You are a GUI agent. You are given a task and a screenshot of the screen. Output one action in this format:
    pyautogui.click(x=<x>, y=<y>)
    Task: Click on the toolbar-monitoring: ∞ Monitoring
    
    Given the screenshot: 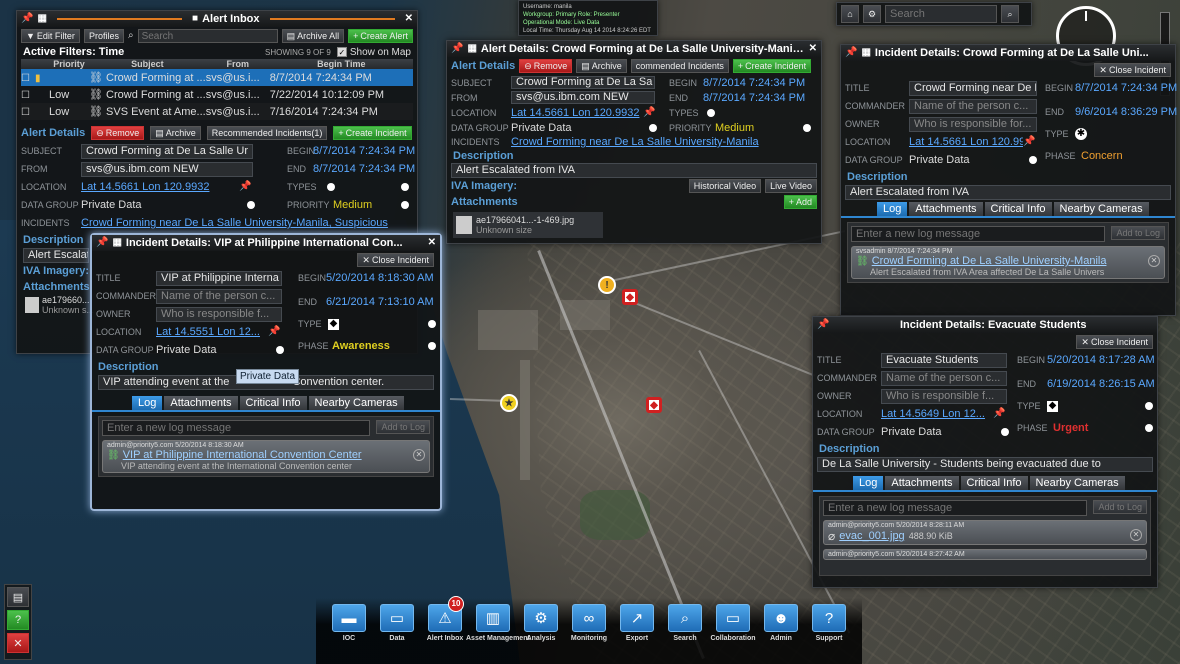 What is the action you would take?
    pyautogui.click(x=589, y=623)
    